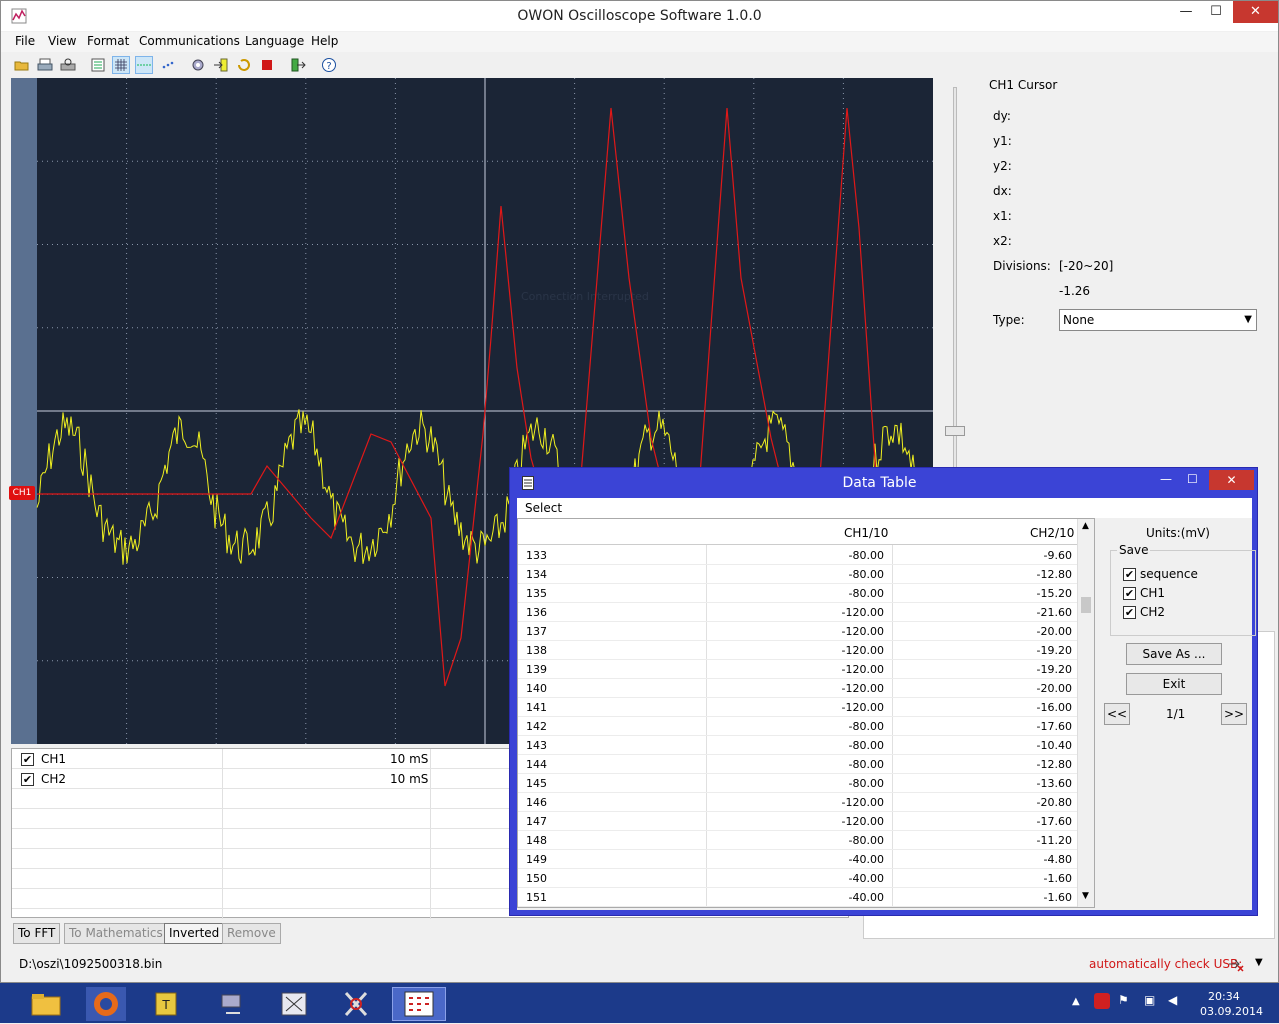 Image resolution: width=1279 pixels, height=1024 pixels. What do you see at coordinates (806, 726) in the screenshot?
I see `table-row: 142 -80.00 -17.60` at bounding box center [806, 726].